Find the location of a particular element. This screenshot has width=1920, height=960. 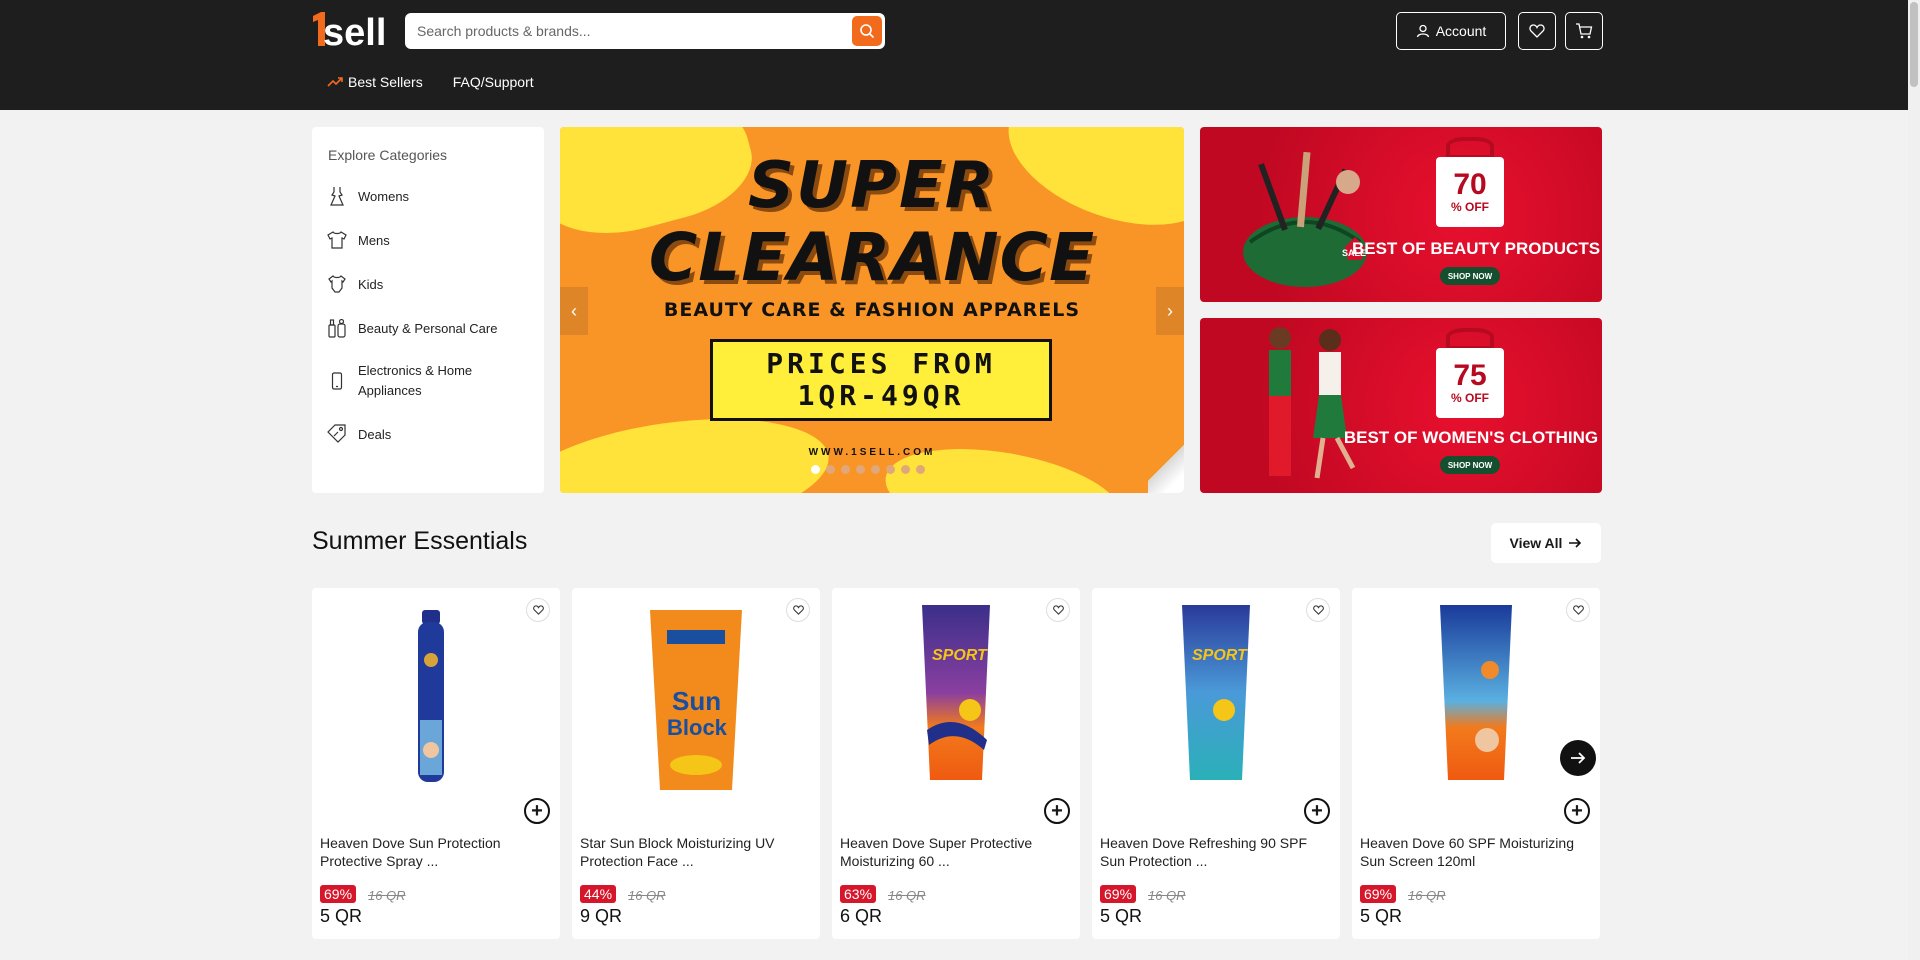

category-item-mens: Mens is located at coordinates (358, 240).